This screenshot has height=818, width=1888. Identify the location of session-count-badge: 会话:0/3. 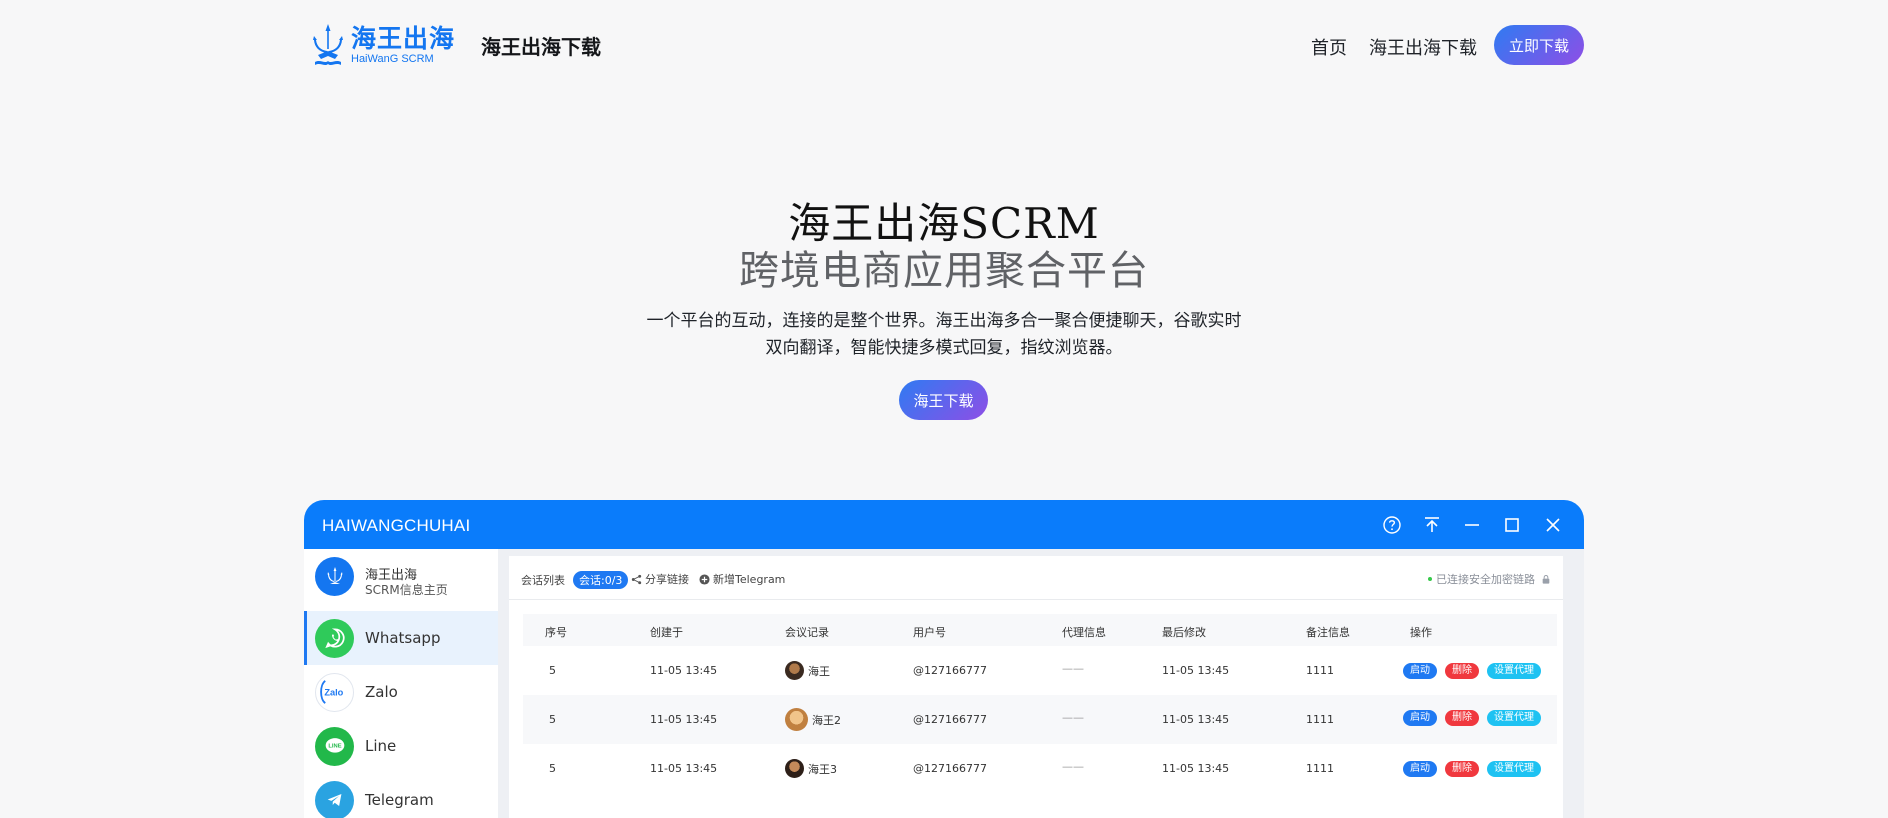
(601, 580).